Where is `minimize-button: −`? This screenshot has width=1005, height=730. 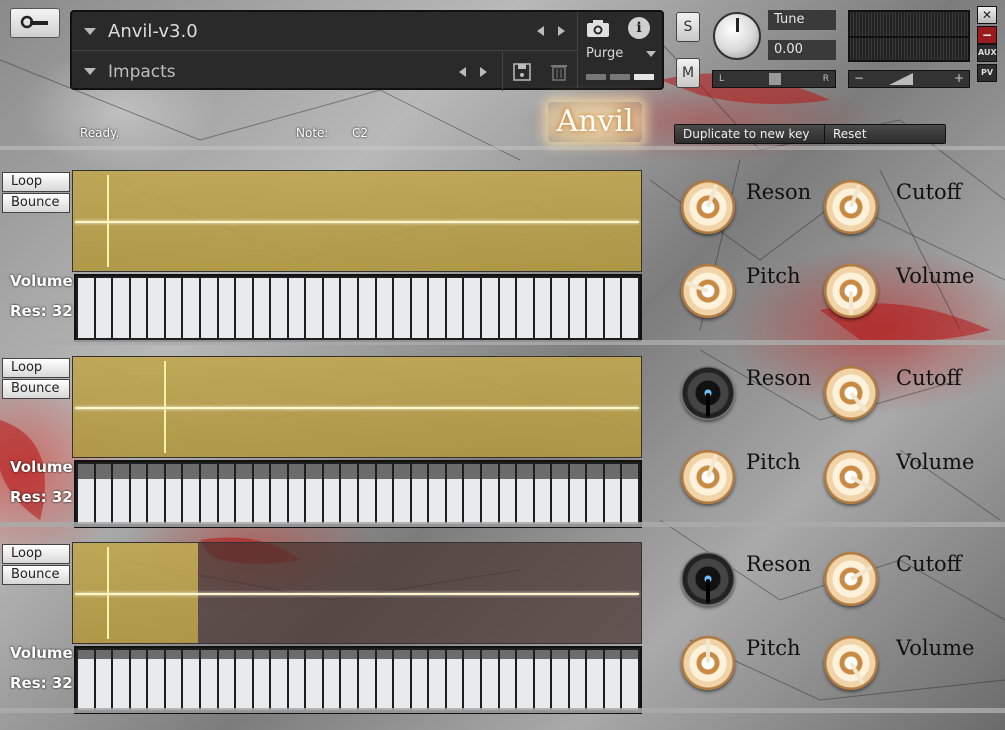
minimize-button: − is located at coordinates (987, 35).